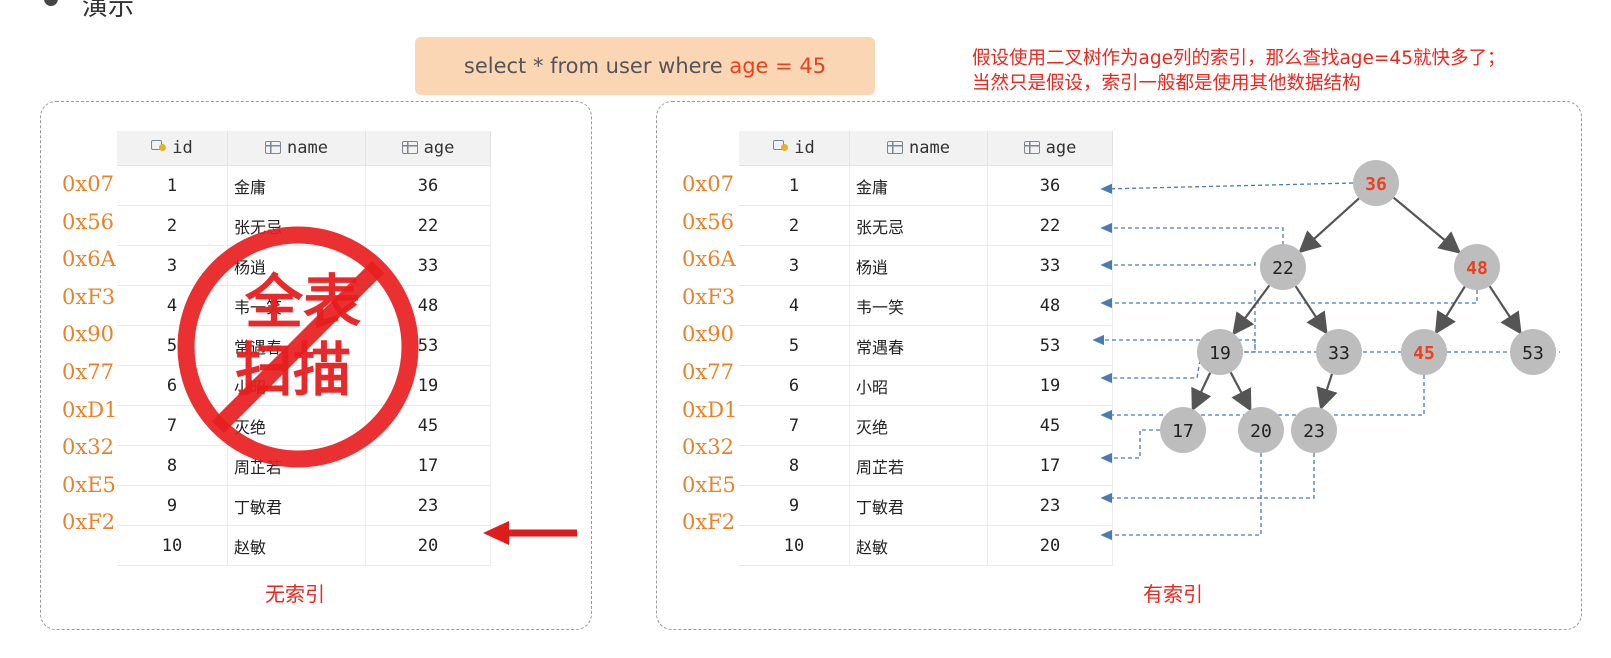 This screenshot has width=1611, height=658. What do you see at coordinates (1050, 265) in the screenshot?
I see `cell-age: 33` at bounding box center [1050, 265].